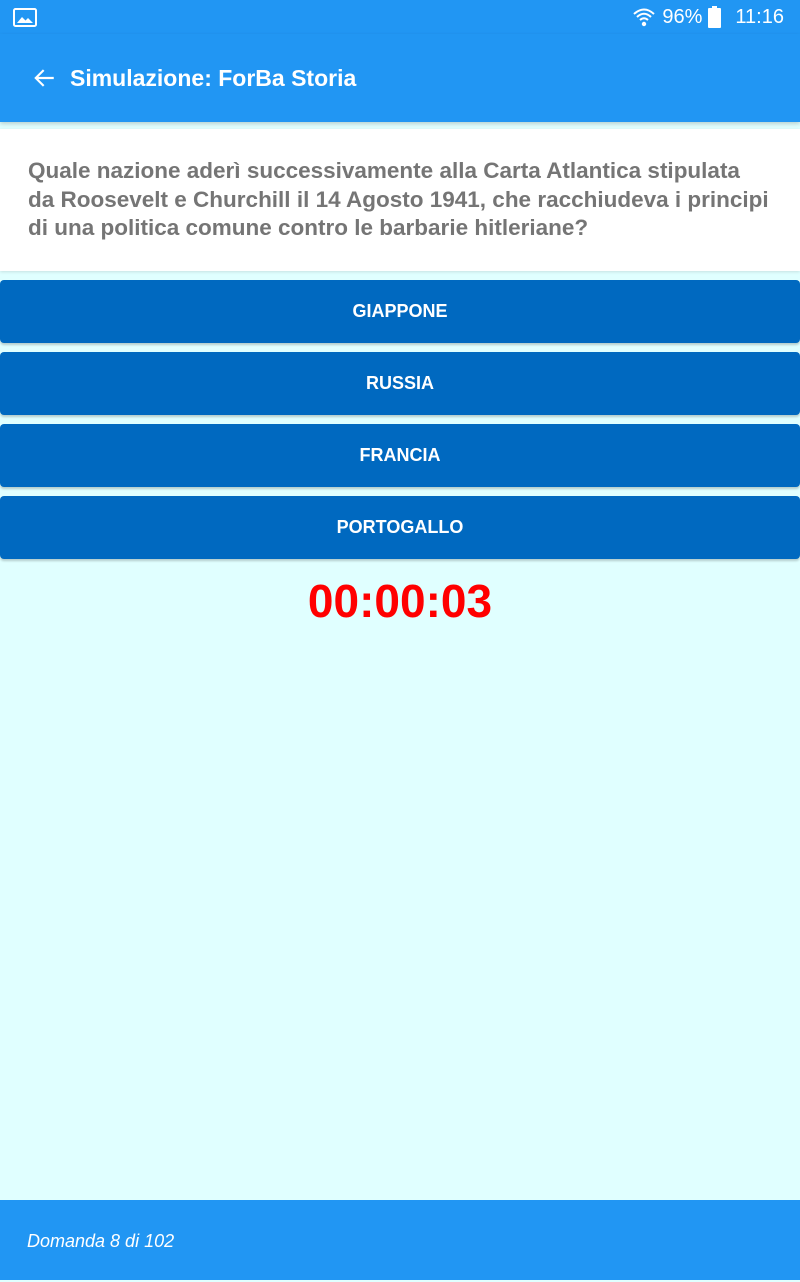  What do you see at coordinates (25, 17) in the screenshot?
I see `gallery-icon` at bounding box center [25, 17].